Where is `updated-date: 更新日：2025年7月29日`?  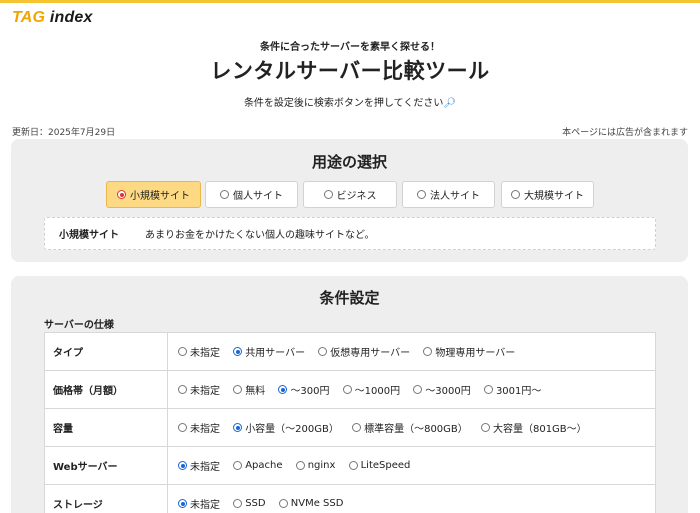 updated-date: 更新日：2025年7月29日 is located at coordinates (64, 133).